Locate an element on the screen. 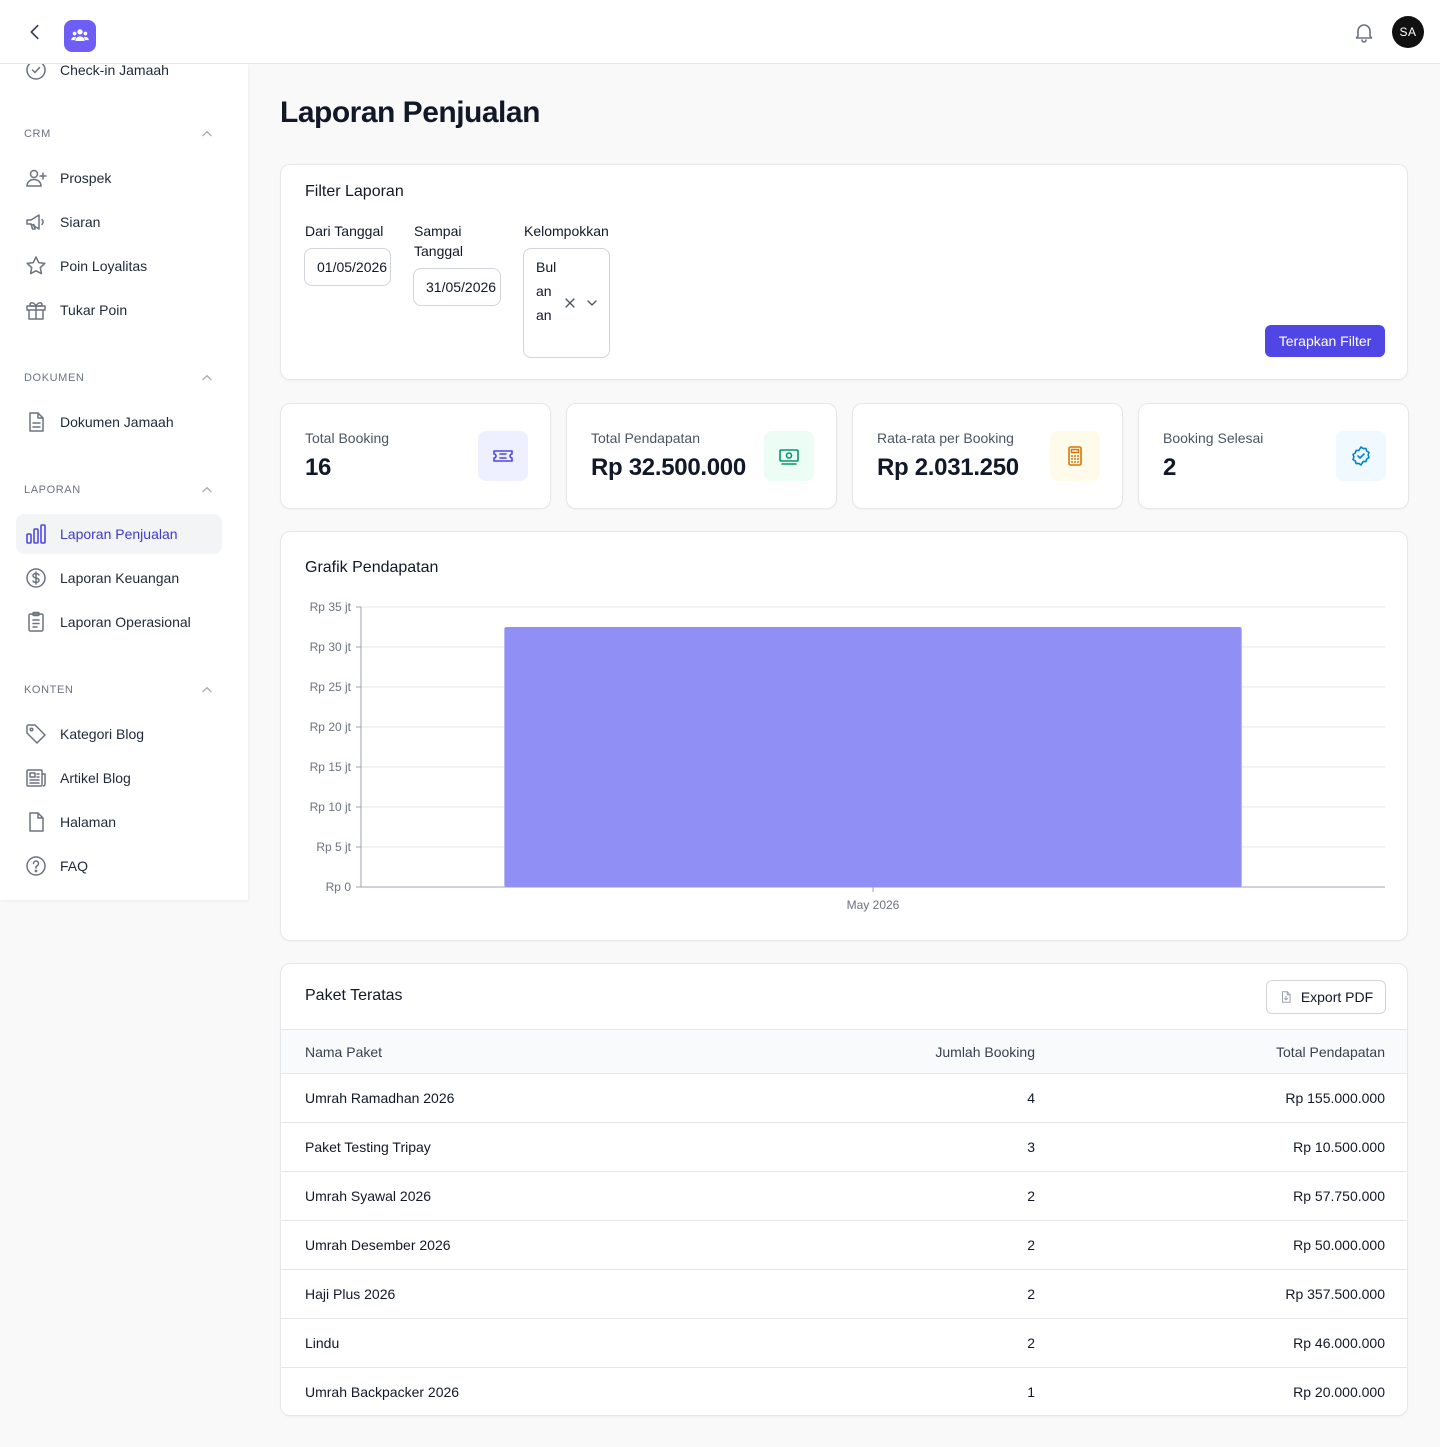  y-tick-label: Rp 0 is located at coordinates (339, 887).